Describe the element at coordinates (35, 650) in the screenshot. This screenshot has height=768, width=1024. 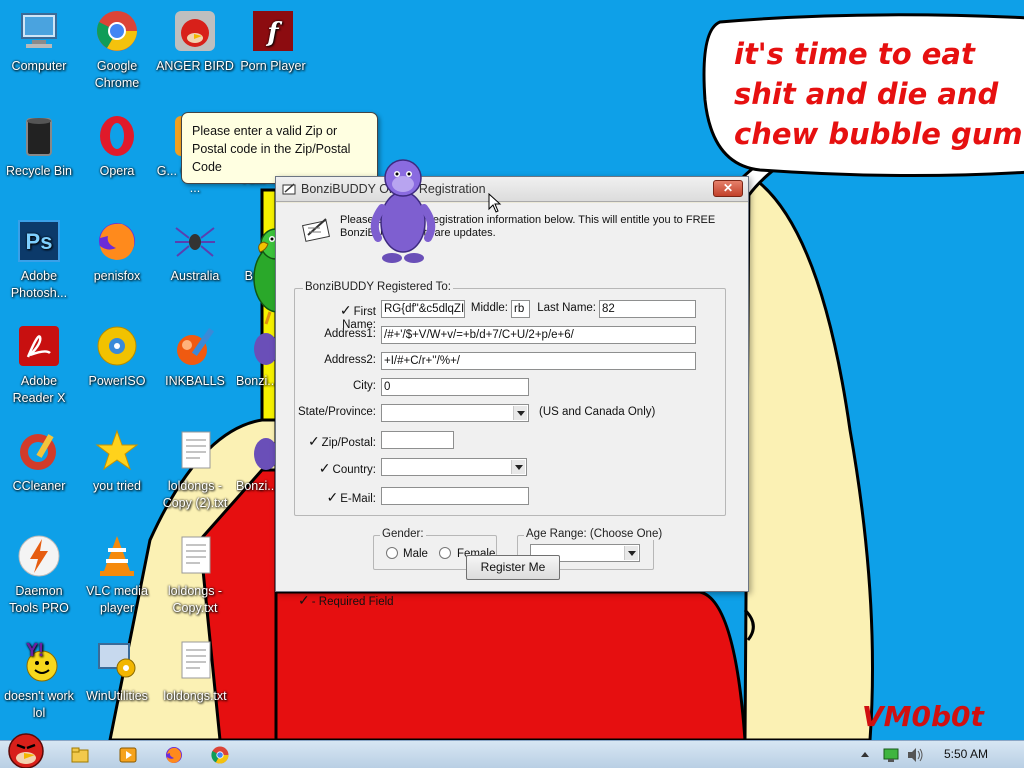
I see `svg-text: Y!` at that location.